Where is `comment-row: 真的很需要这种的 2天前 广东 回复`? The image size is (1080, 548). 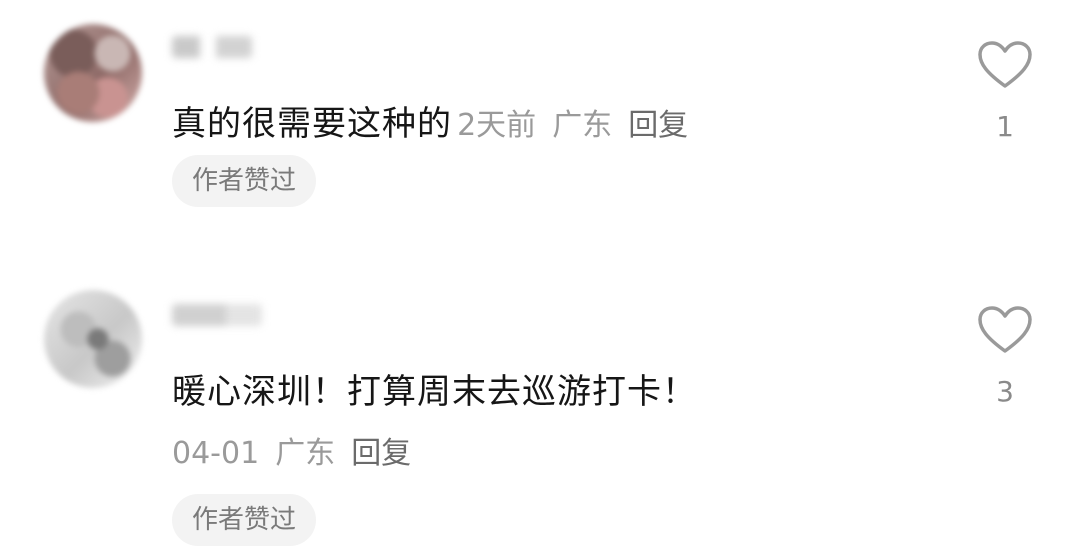 comment-row: 真的很需要这种的 2天前 广东 回复 is located at coordinates (430, 120).